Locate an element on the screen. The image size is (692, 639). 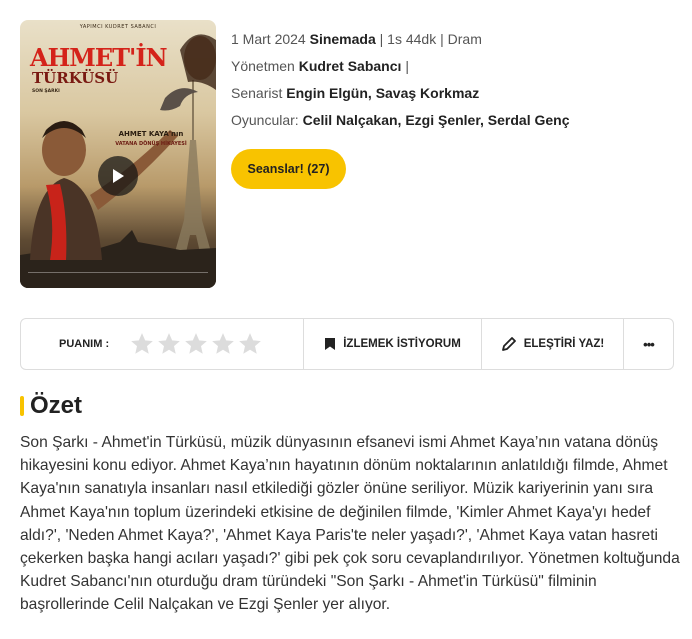
meta-line: 1 Mart 2024 Sinemada | 1s 44dk | Dram is located at coordinates (400, 41).